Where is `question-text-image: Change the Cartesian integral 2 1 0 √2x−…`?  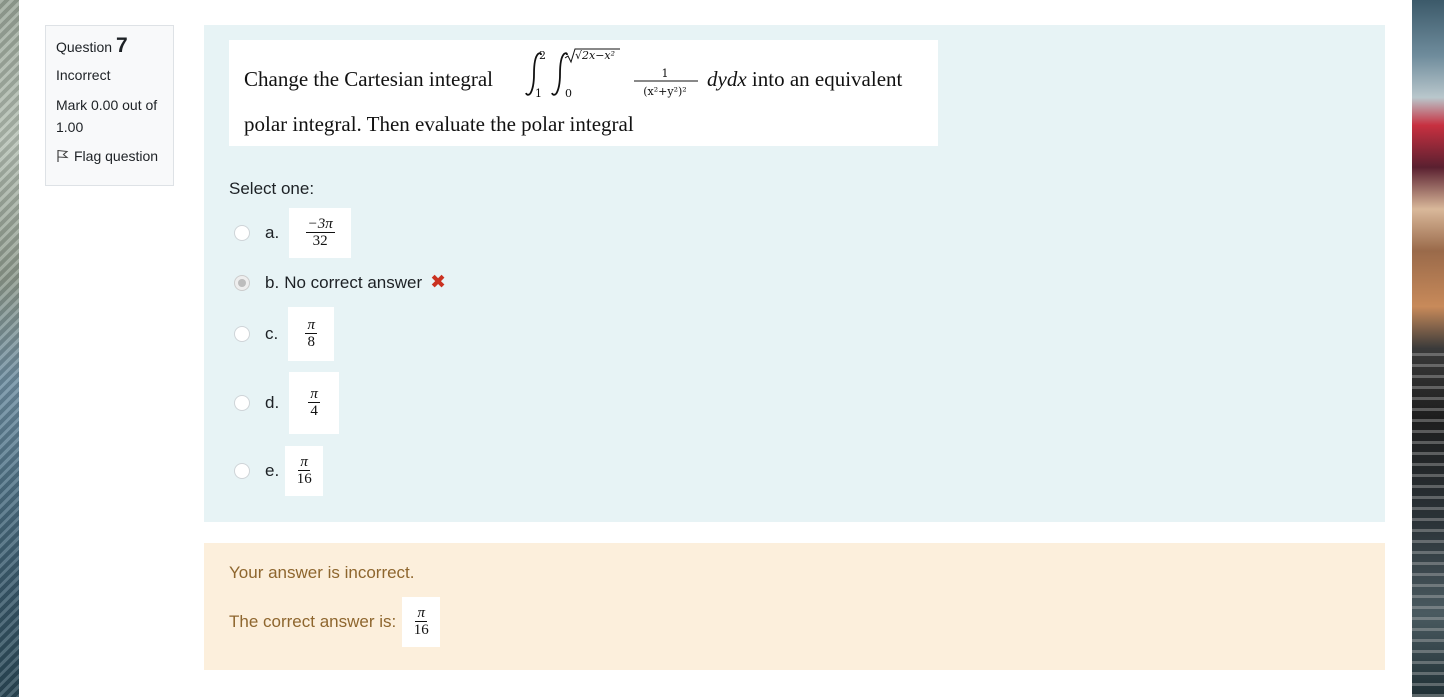
question-text-image: Change the Cartesian integral 2 1 0 √2x−… is located at coordinates (583, 93).